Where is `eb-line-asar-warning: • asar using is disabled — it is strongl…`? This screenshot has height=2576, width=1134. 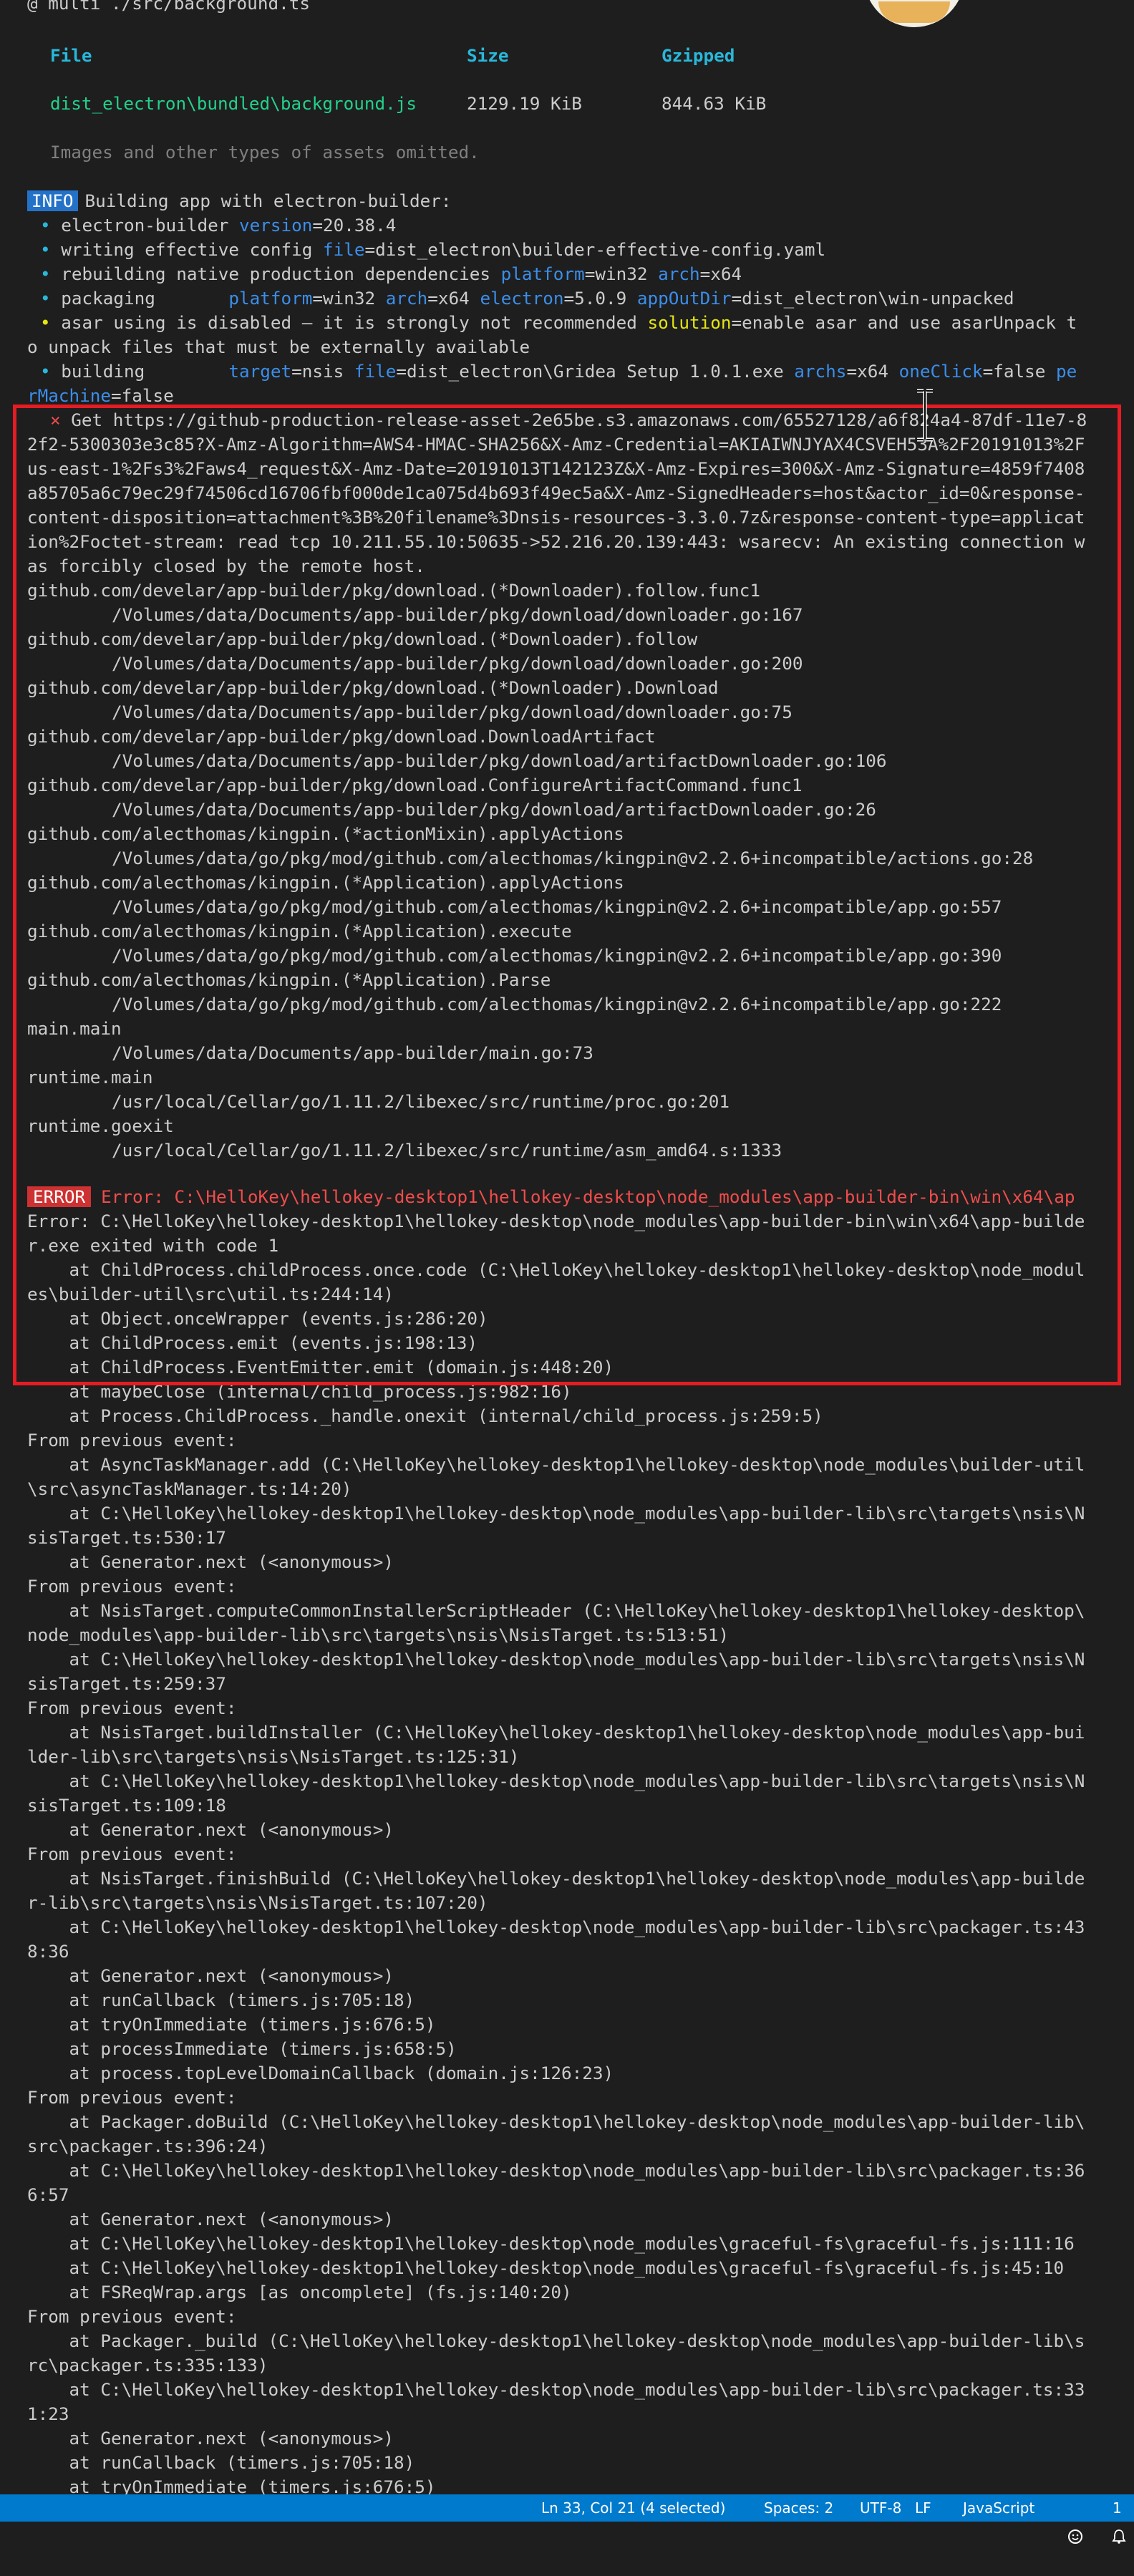
eb-line-asar-warning: • asar using is disabled — it is strongl… is located at coordinates (558, 323).